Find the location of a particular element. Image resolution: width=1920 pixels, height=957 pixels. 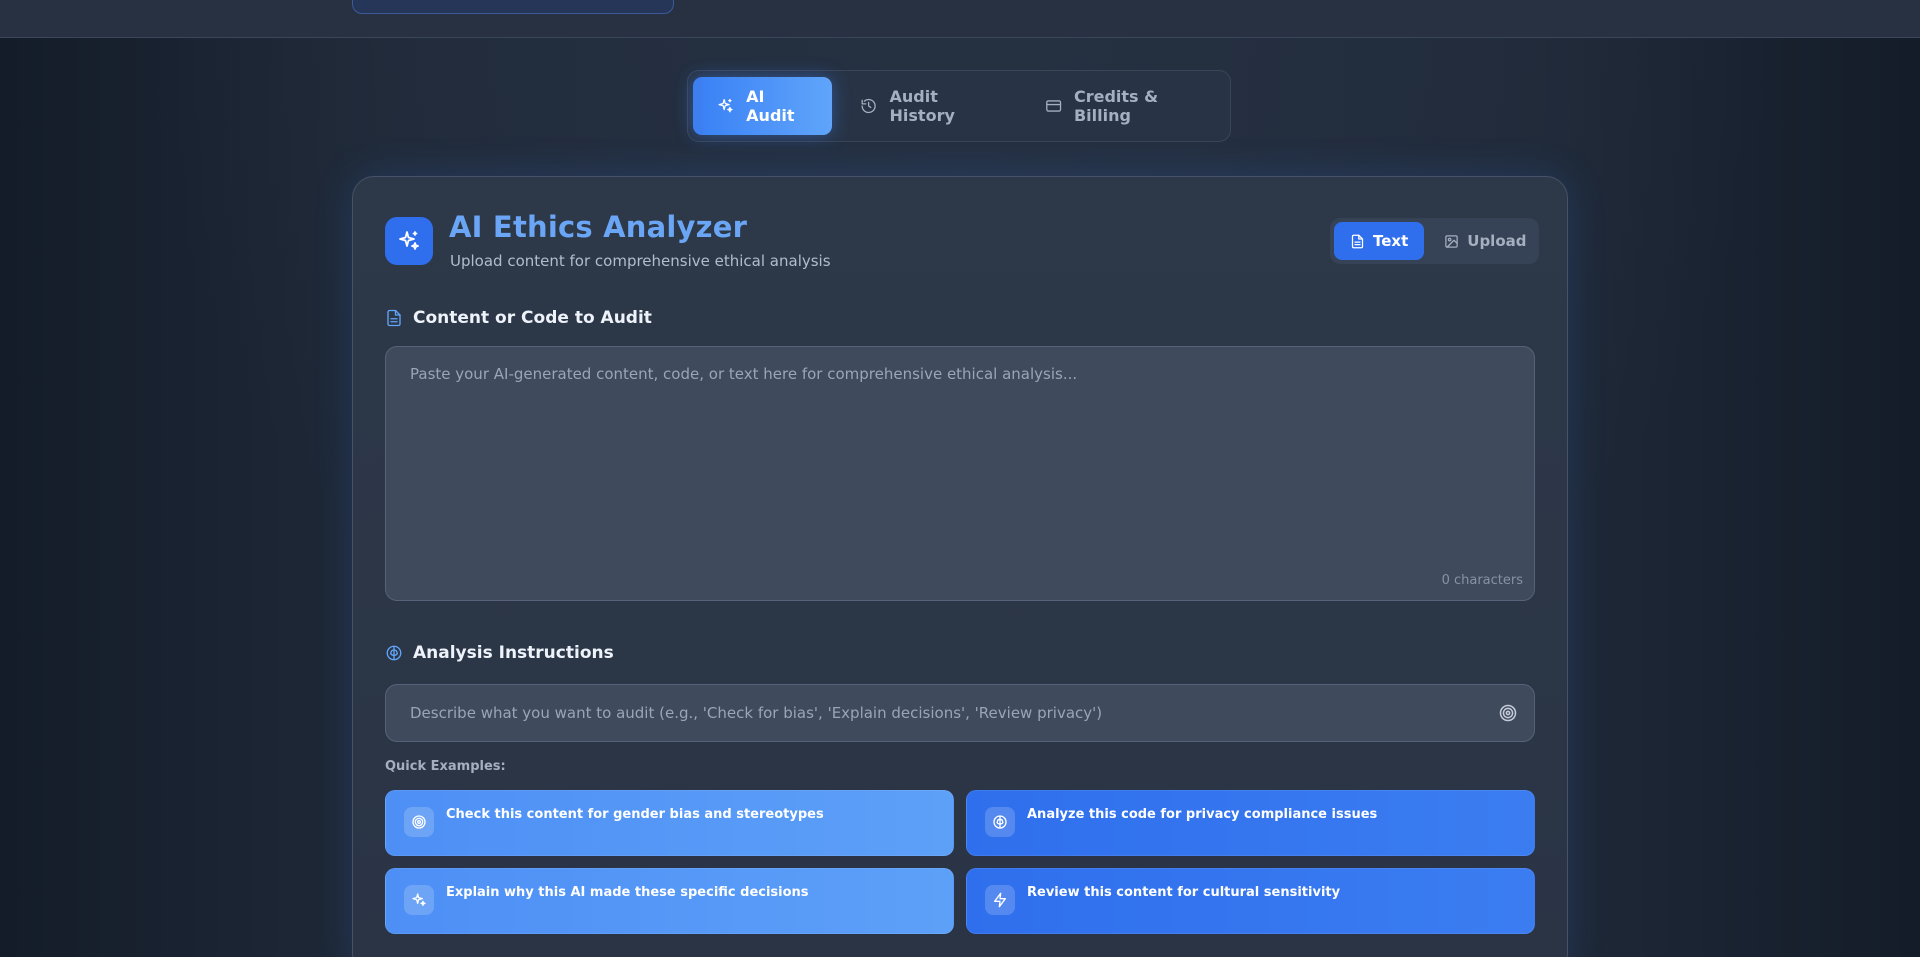

header-element-stub is located at coordinates (513, 7).